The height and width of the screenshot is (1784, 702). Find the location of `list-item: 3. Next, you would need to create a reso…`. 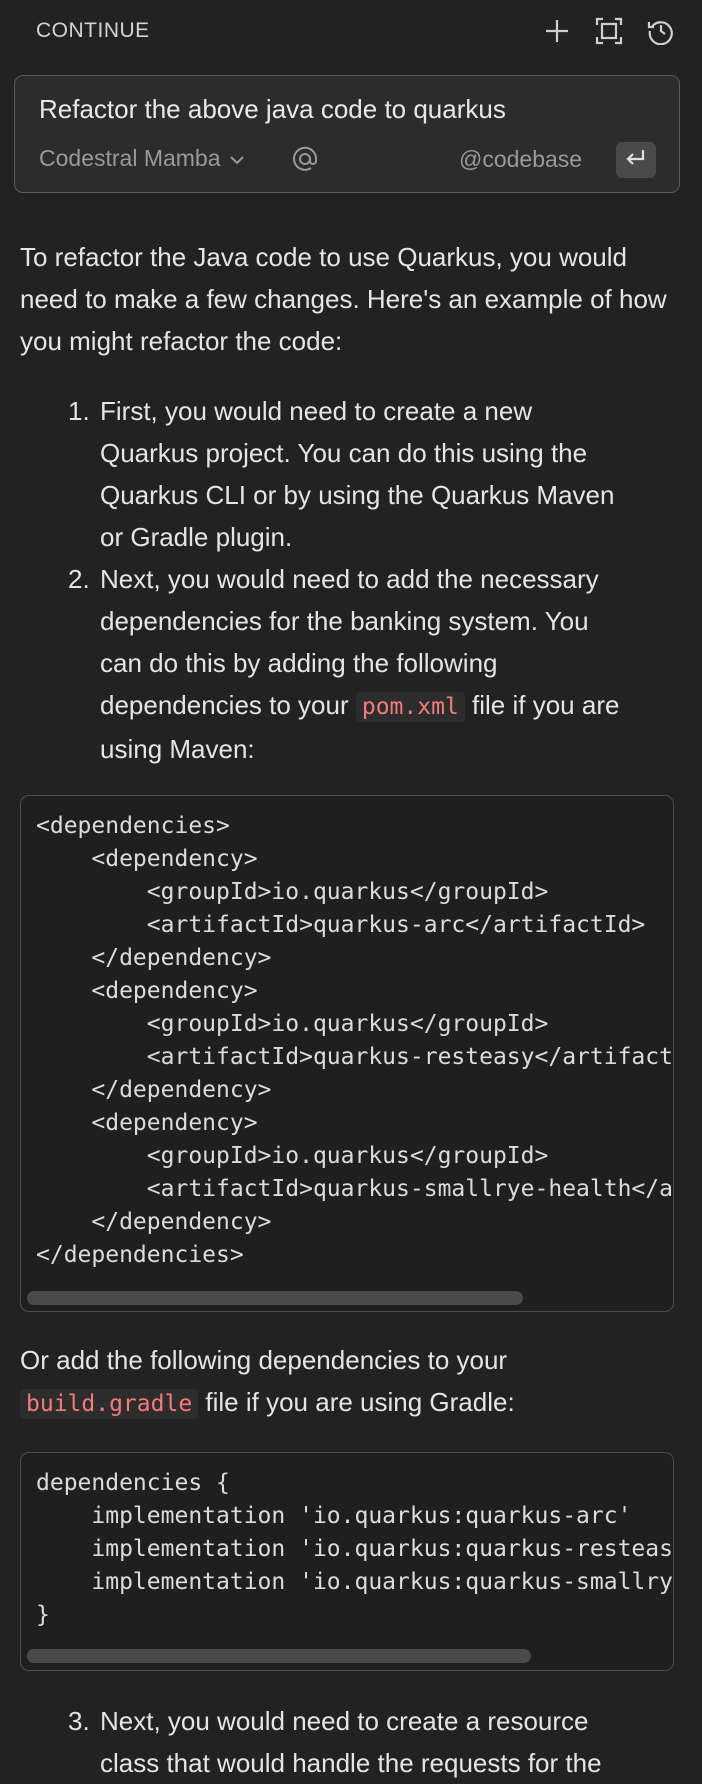

list-item: 3. Next, you would need to create a reso… is located at coordinates (320, 1742).